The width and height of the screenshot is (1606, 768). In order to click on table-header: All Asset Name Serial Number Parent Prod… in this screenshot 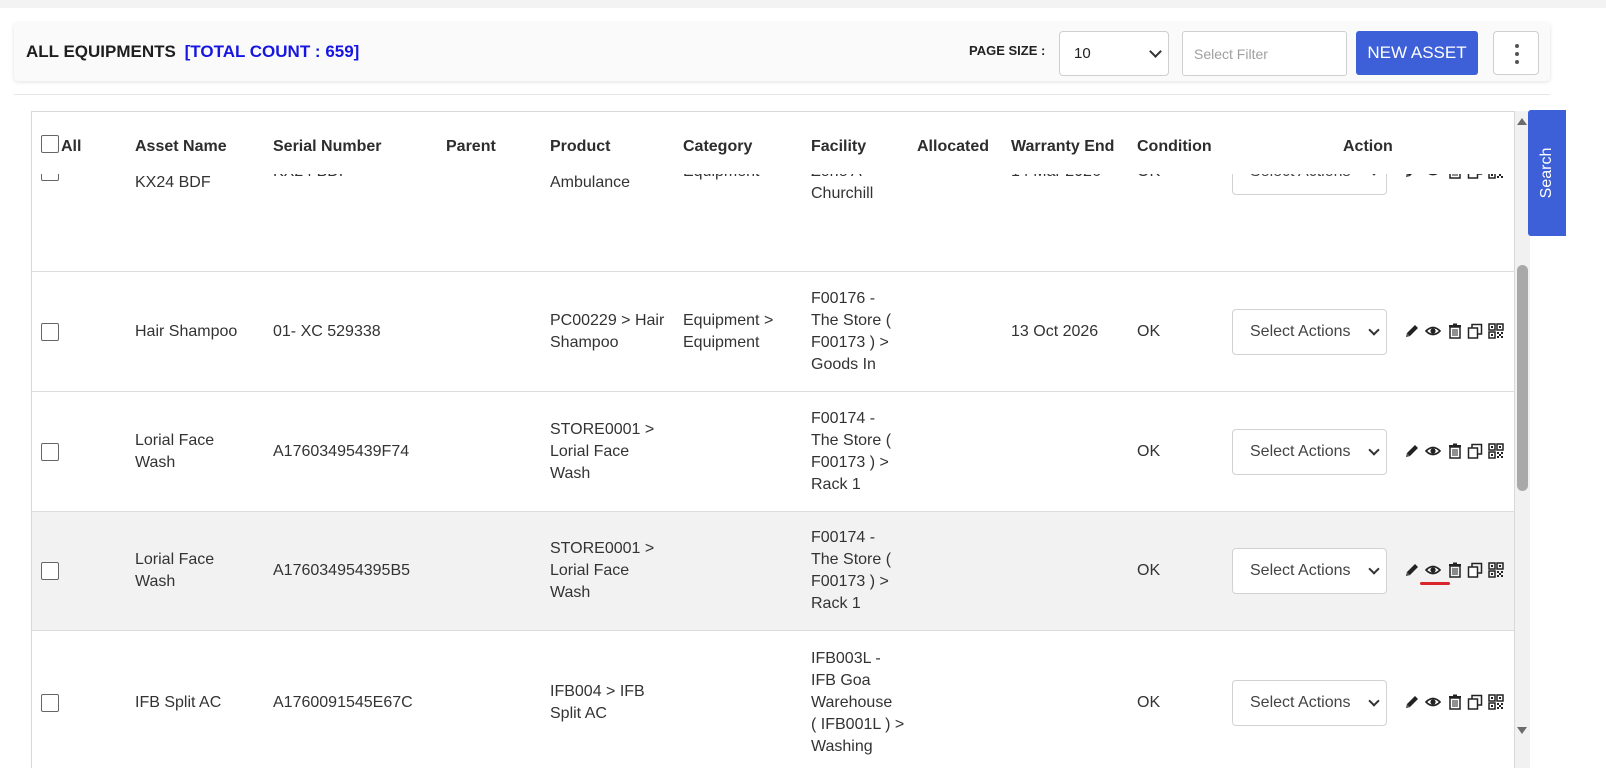, I will do `click(773, 143)`.